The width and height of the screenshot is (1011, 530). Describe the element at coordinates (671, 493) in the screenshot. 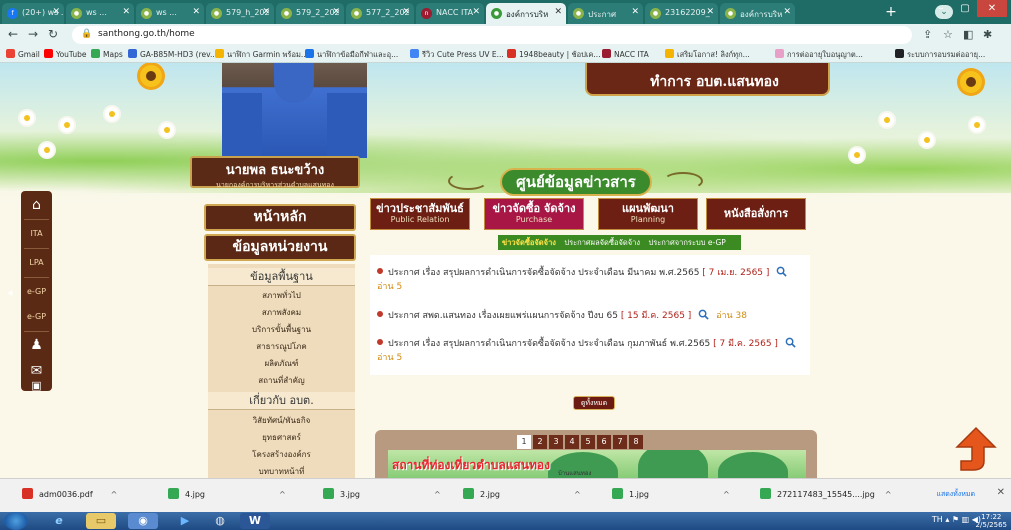

I see `download-item: 1.jpg ^` at that location.